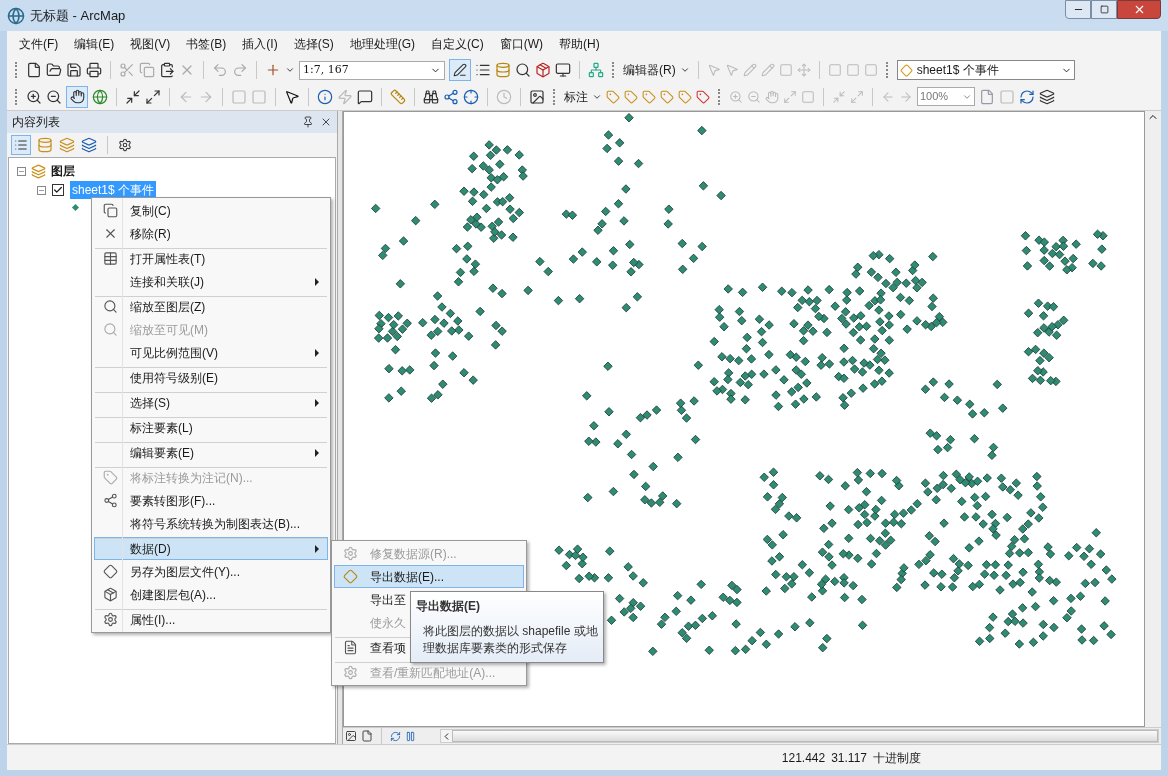 The width and height of the screenshot is (1168, 776). What do you see at coordinates (206, 44) in the screenshot?
I see `menu-bar-item: 书签(B)` at bounding box center [206, 44].